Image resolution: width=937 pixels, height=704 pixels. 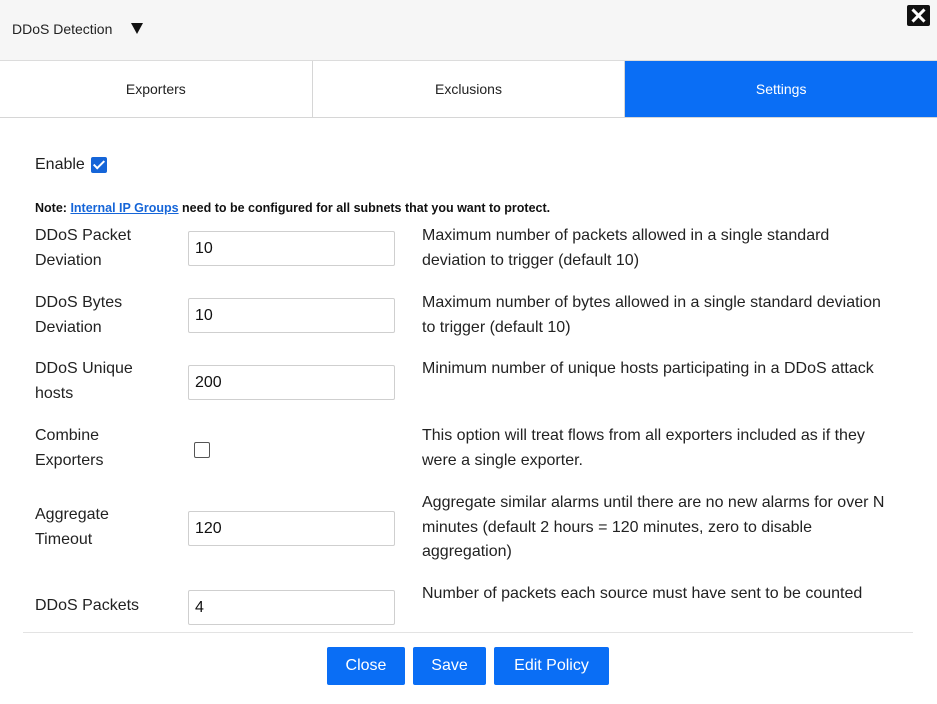 I want to click on packet-deviation-input, so click(x=291, y=248).